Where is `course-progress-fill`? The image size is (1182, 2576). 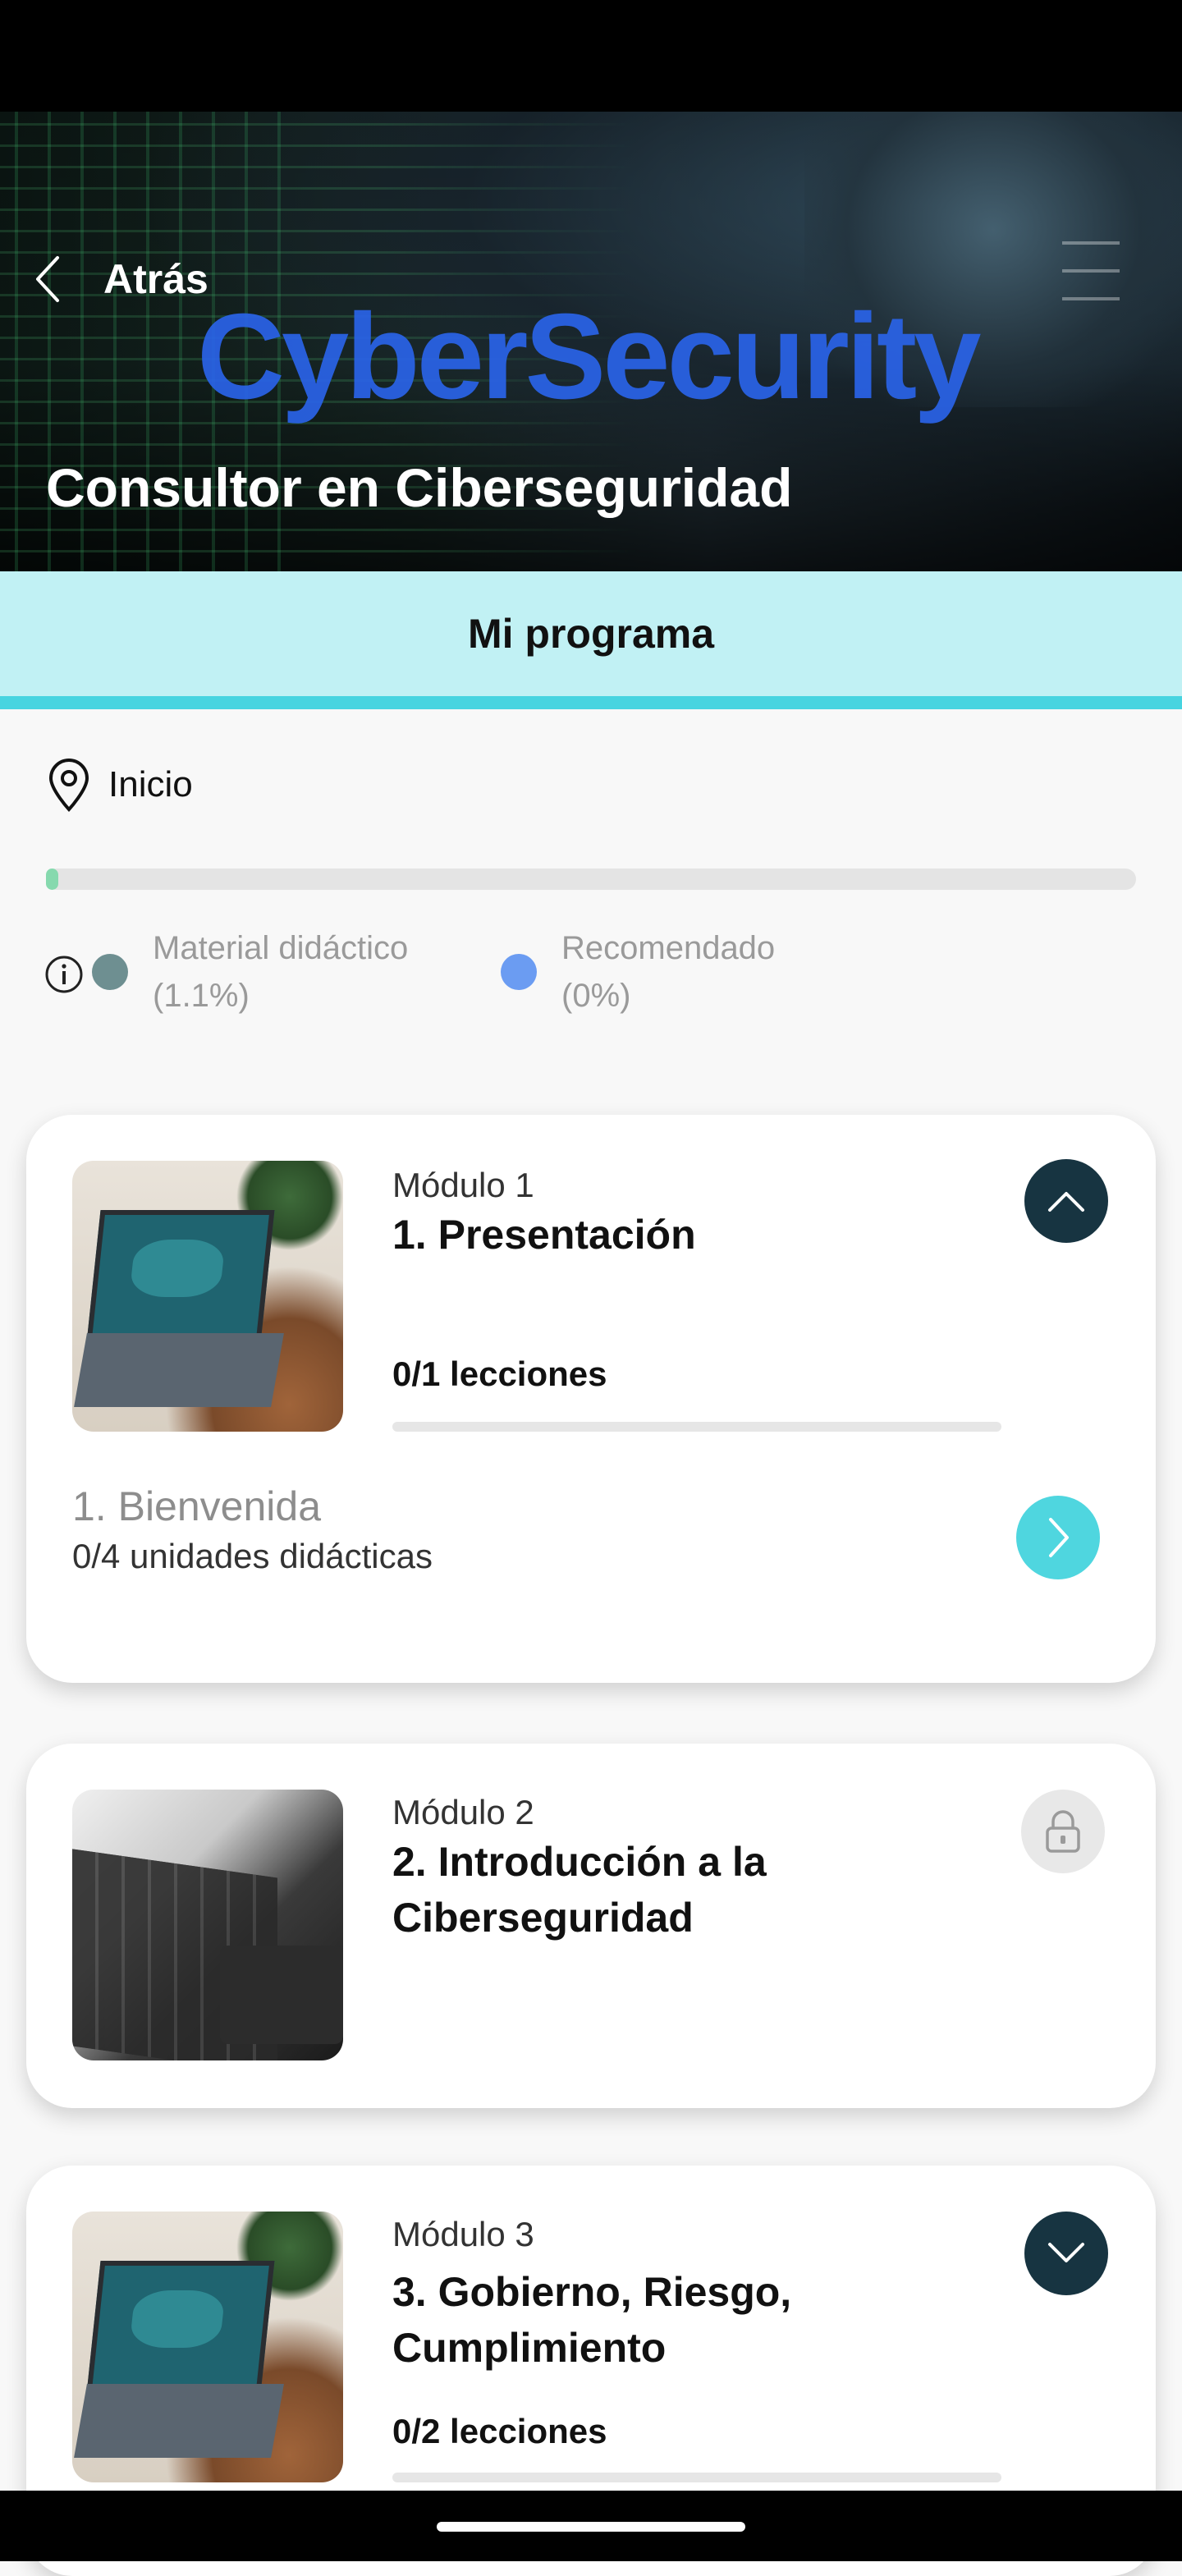
course-progress-fill is located at coordinates (52, 880).